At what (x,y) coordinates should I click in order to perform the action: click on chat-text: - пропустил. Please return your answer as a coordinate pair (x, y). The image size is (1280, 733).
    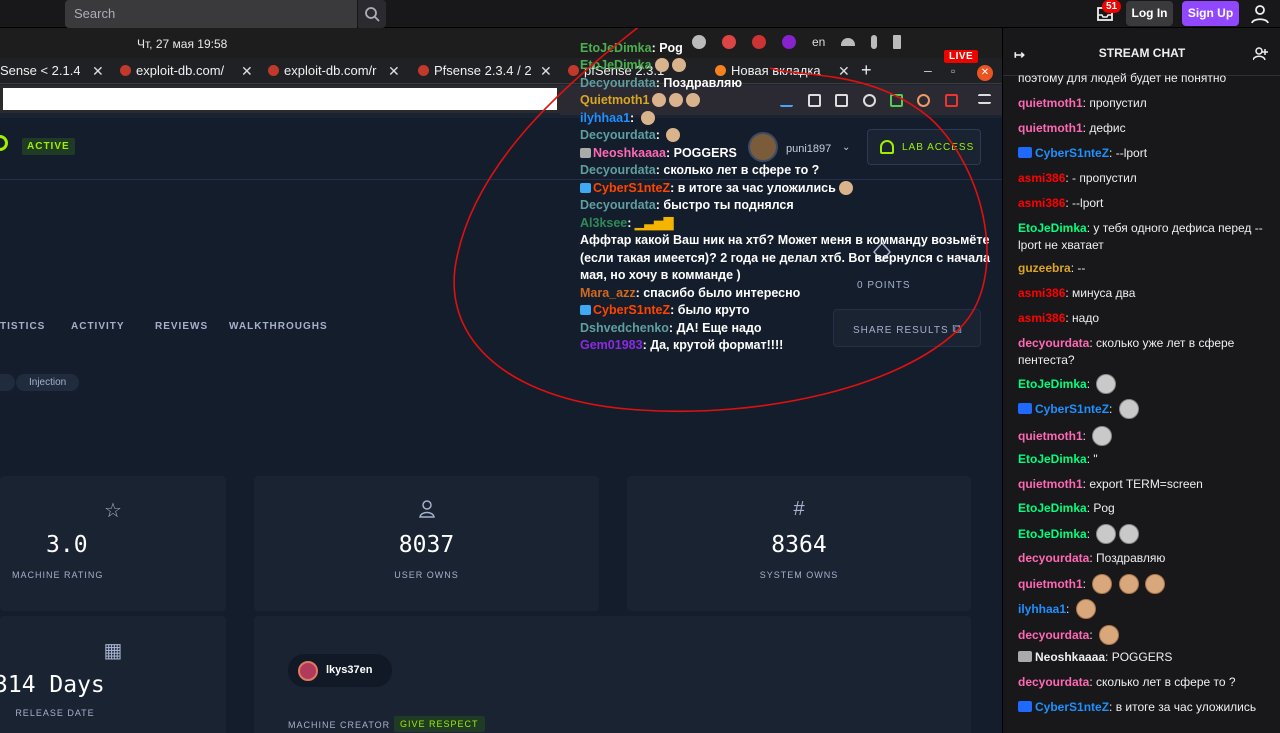
    Looking at the image, I should click on (1104, 178).